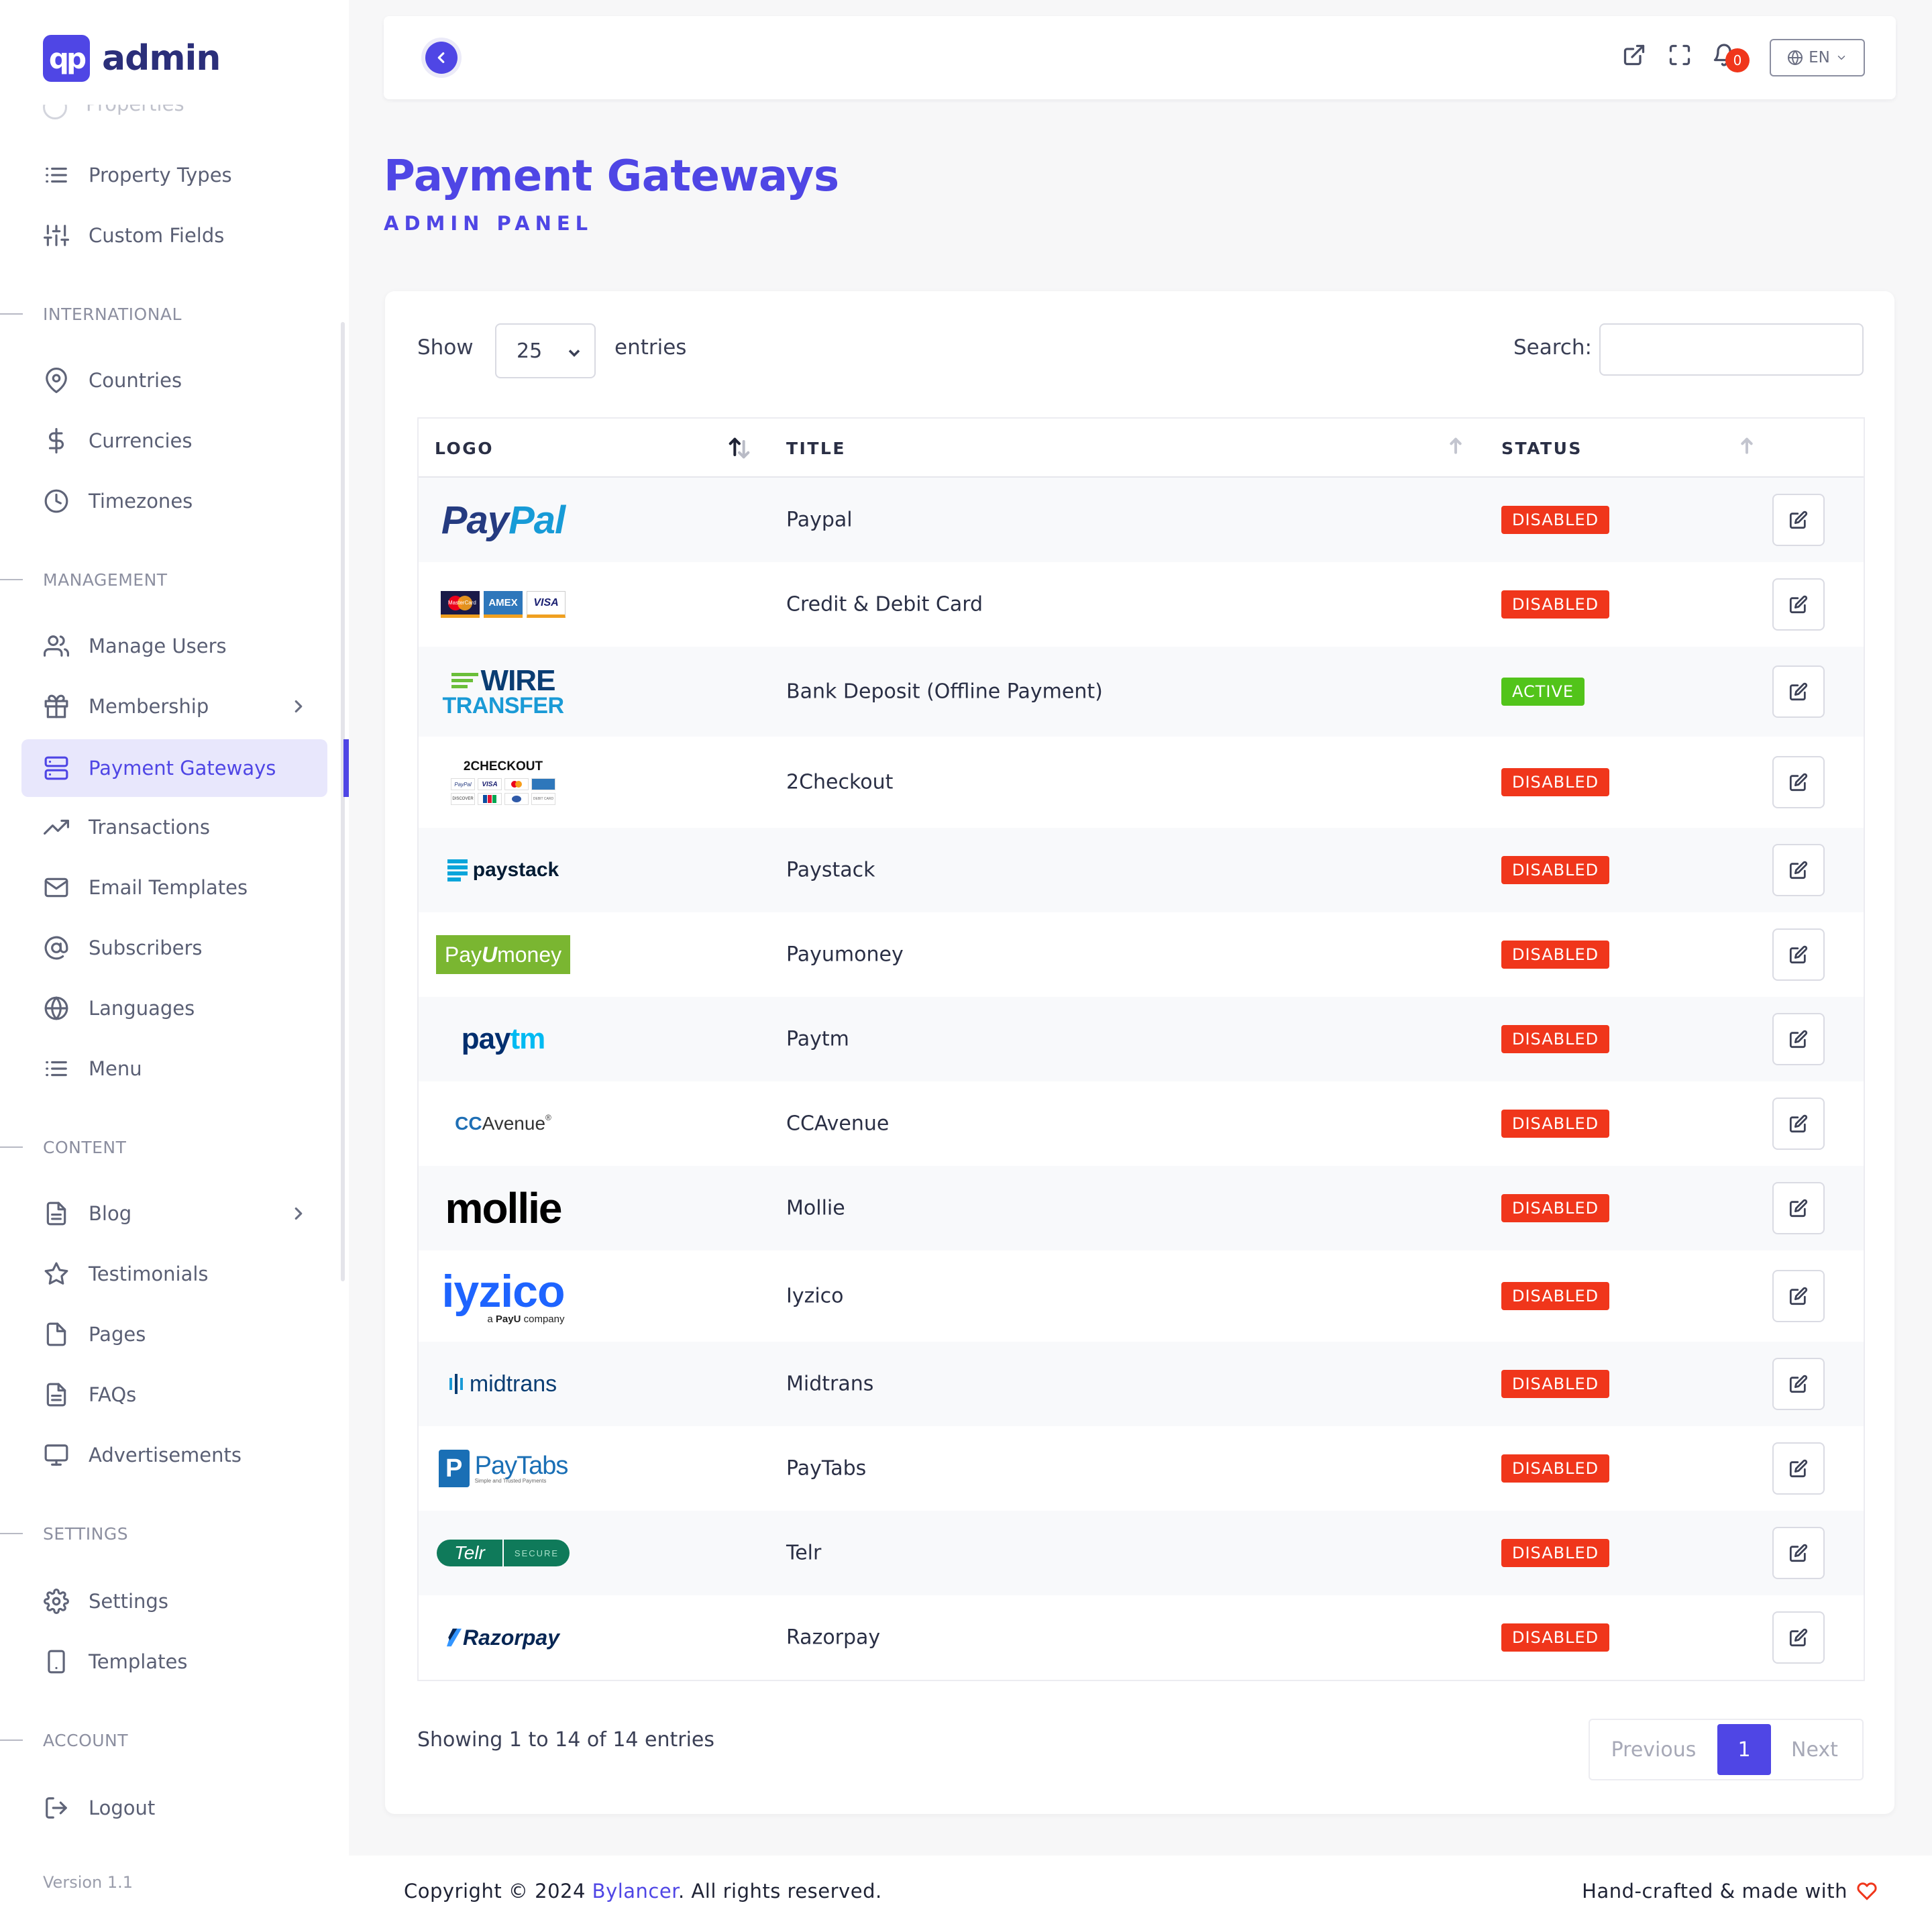  I want to click on section-label: SETTINGS, so click(86, 1533).